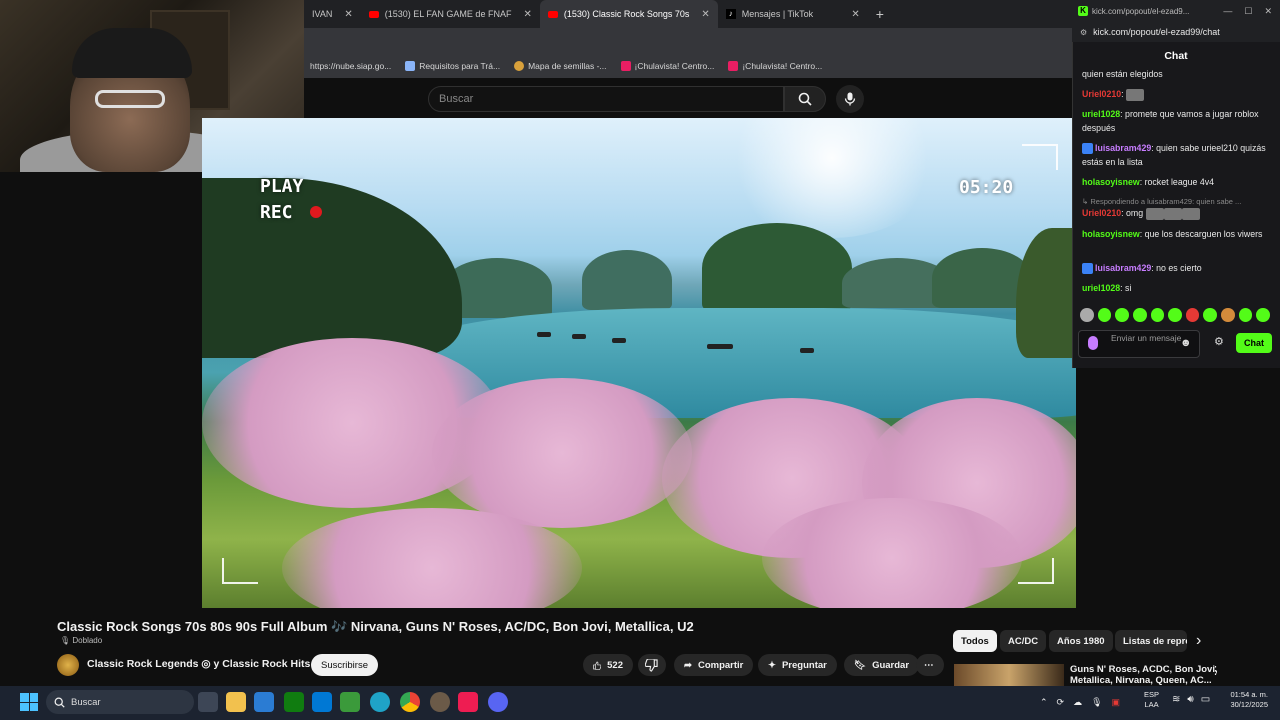 The width and height of the screenshot is (1280, 720). Describe the element at coordinates (316, 212) in the screenshot. I see `record-dot-icon` at that location.